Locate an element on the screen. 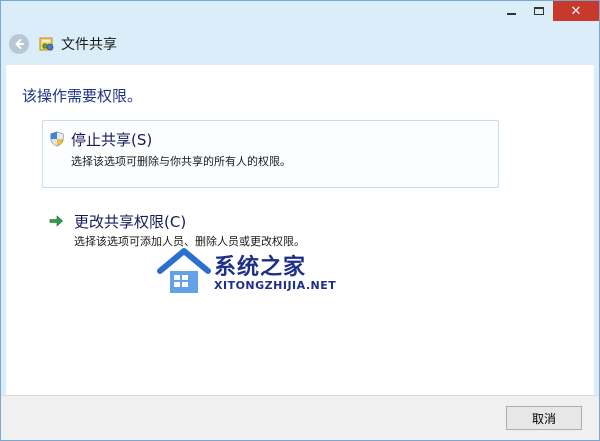 This screenshot has height=441, width=600. close-icon: ✕ is located at coordinates (576, 11).